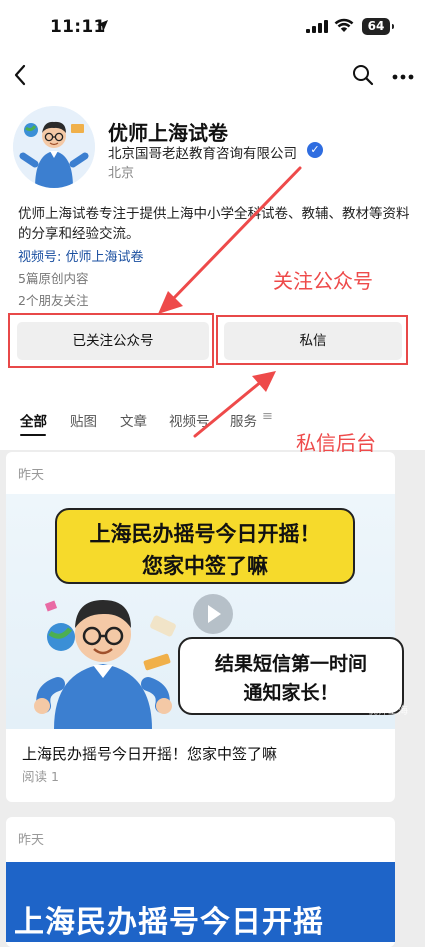 This screenshot has height=947, width=425. What do you see at coordinates (102, 26) in the screenshot?
I see `location-arrow-icon` at bounding box center [102, 26].